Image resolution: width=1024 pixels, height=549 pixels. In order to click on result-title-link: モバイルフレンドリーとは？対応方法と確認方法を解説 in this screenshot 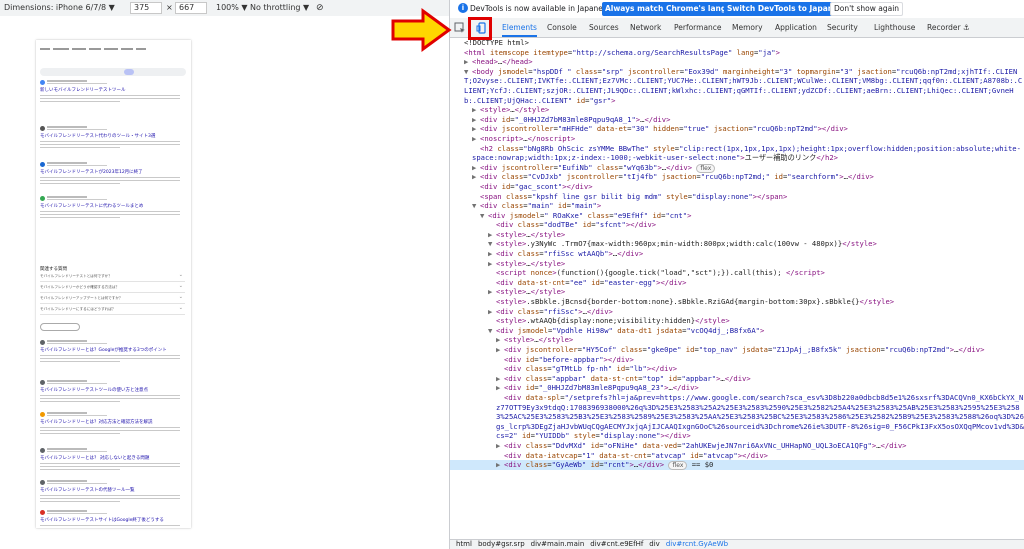, I will do `click(96, 422)`.